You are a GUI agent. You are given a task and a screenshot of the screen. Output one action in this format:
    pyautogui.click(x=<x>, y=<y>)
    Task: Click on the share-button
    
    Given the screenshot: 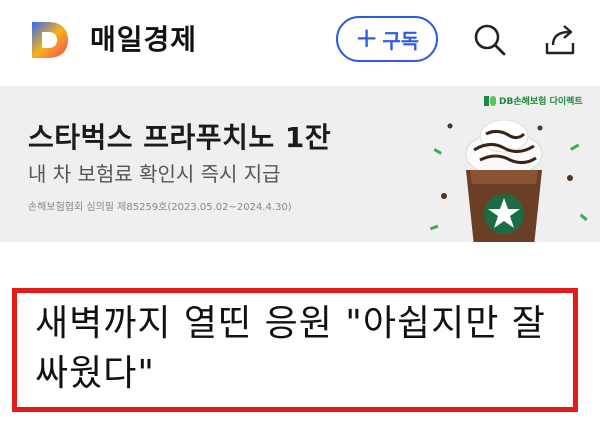 What is the action you would take?
    pyautogui.click(x=560, y=40)
    